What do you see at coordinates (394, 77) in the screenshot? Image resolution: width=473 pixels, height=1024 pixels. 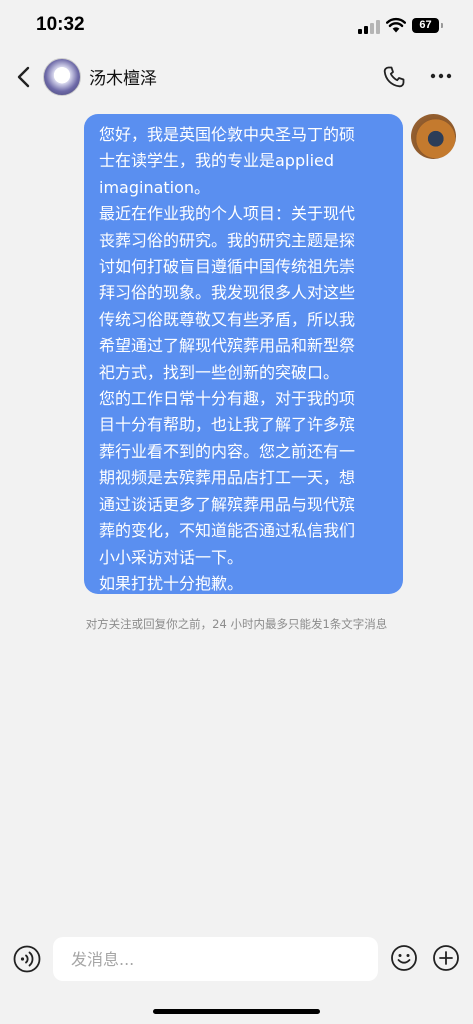 I see `phone-icon` at bounding box center [394, 77].